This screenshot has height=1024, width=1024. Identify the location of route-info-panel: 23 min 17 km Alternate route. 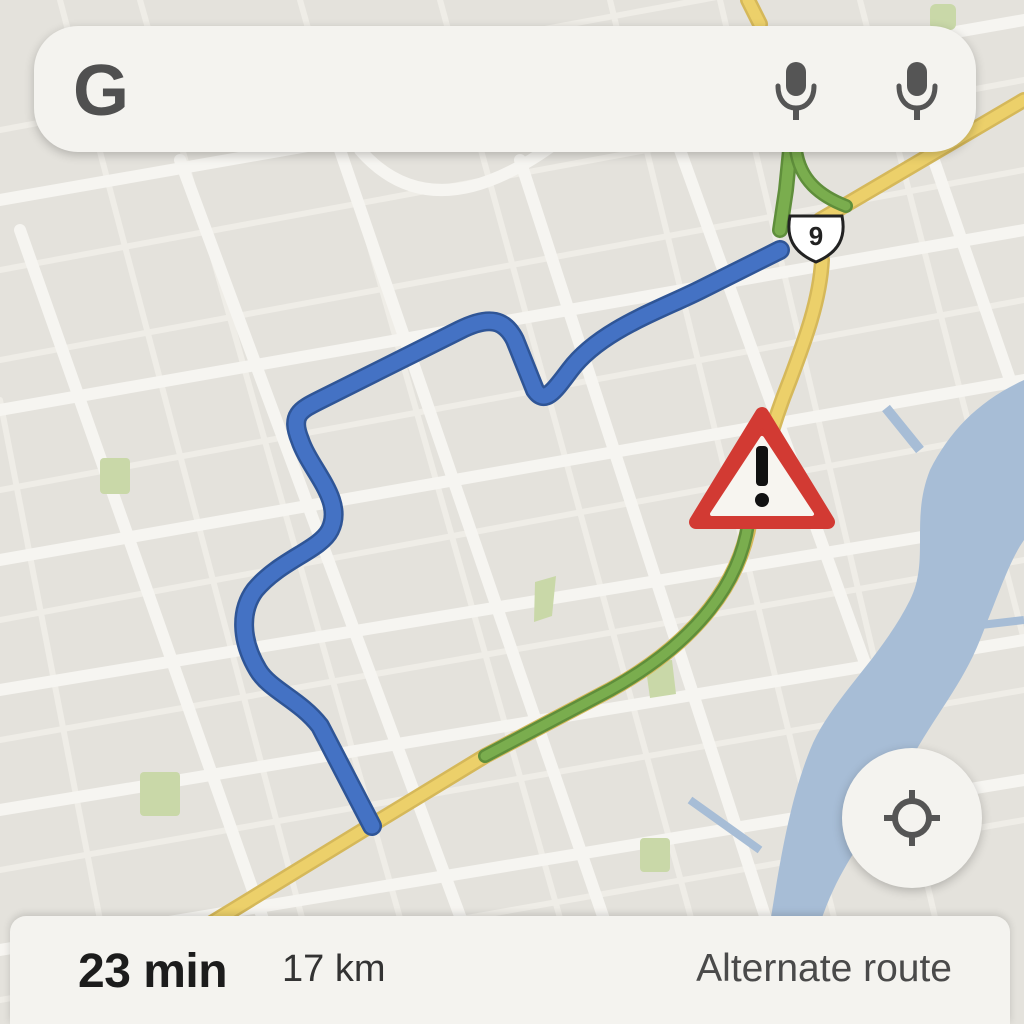
(510, 970).